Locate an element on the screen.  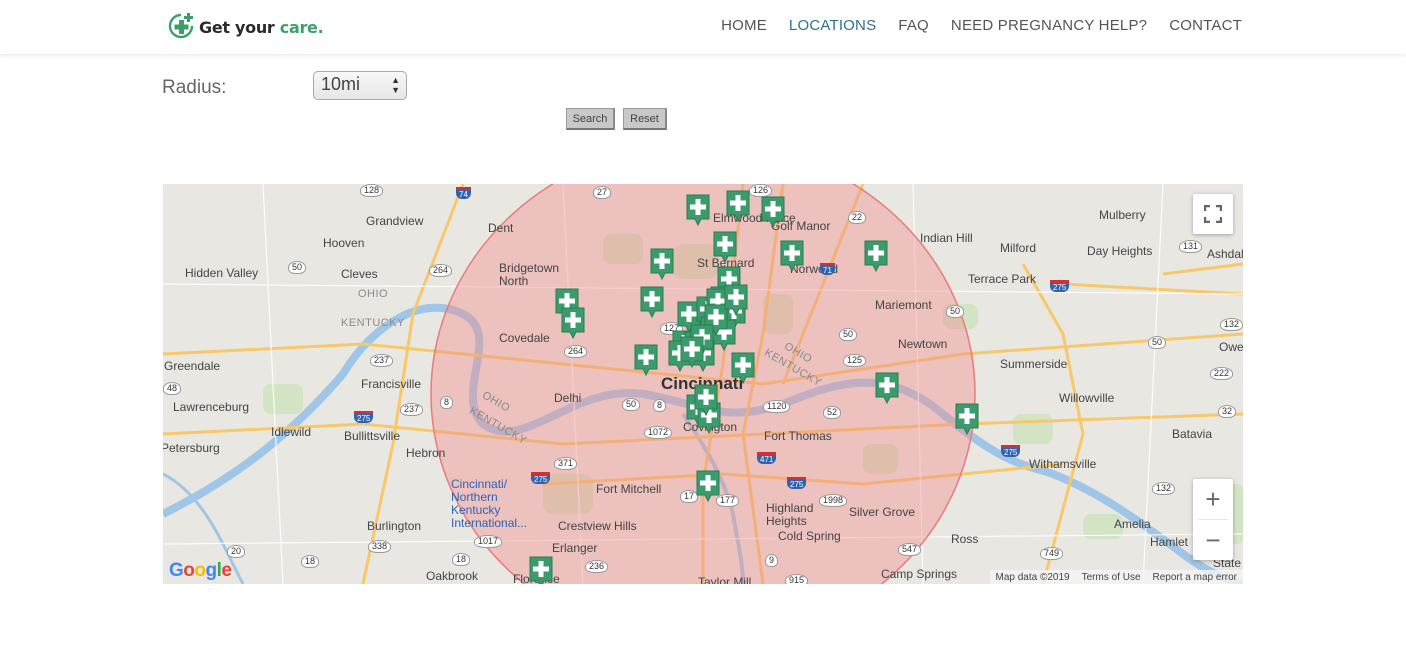
nav-pregnancy-help: NEED PREGNANCY HELP? is located at coordinates (1049, 25).